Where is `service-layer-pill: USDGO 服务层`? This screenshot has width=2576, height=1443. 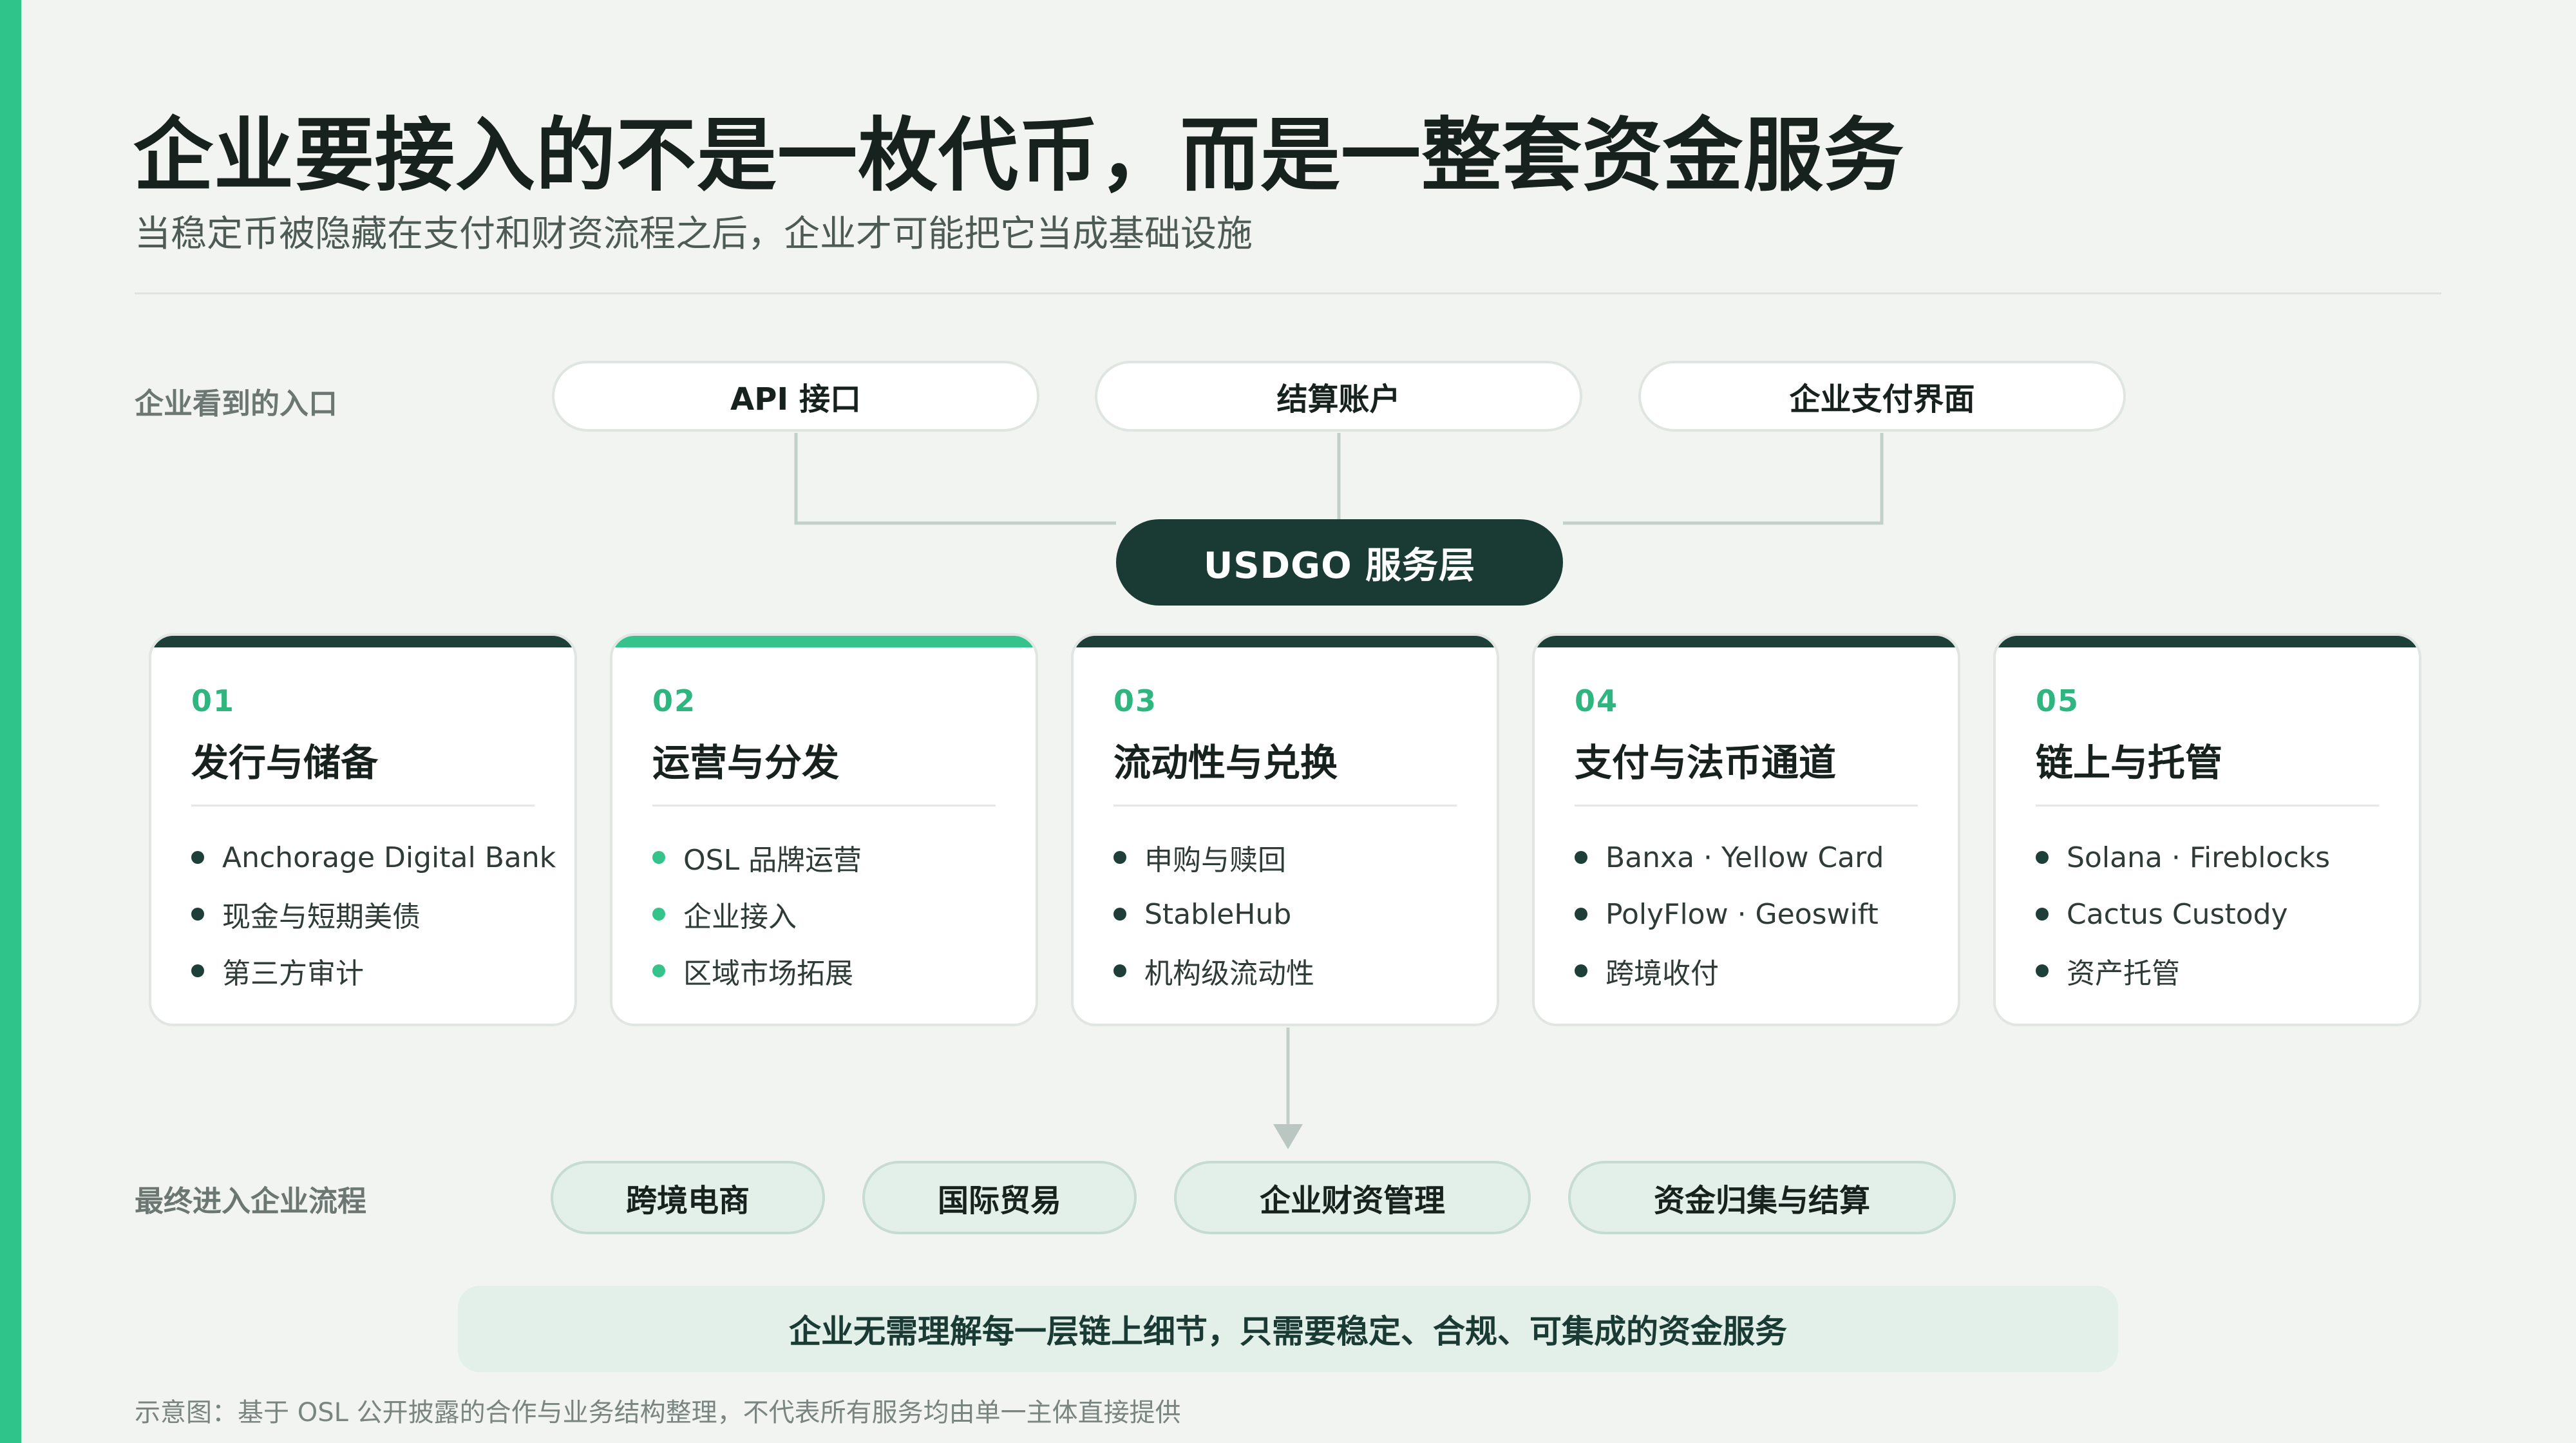 service-layer-pill: USDGO 服务层 is located at coordinates (1339, 562).